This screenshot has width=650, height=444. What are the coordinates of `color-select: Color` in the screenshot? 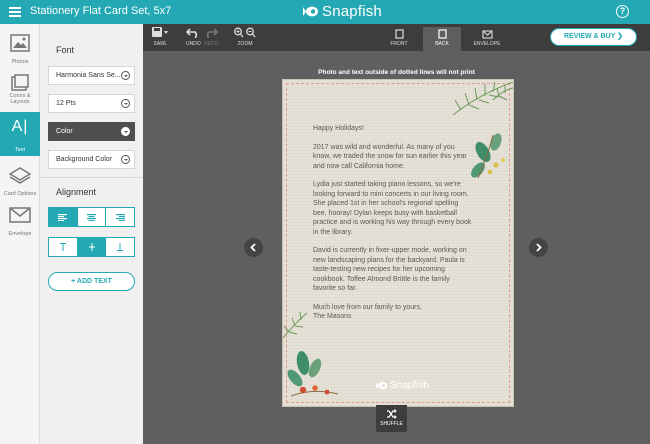 It's located at (91, 131).